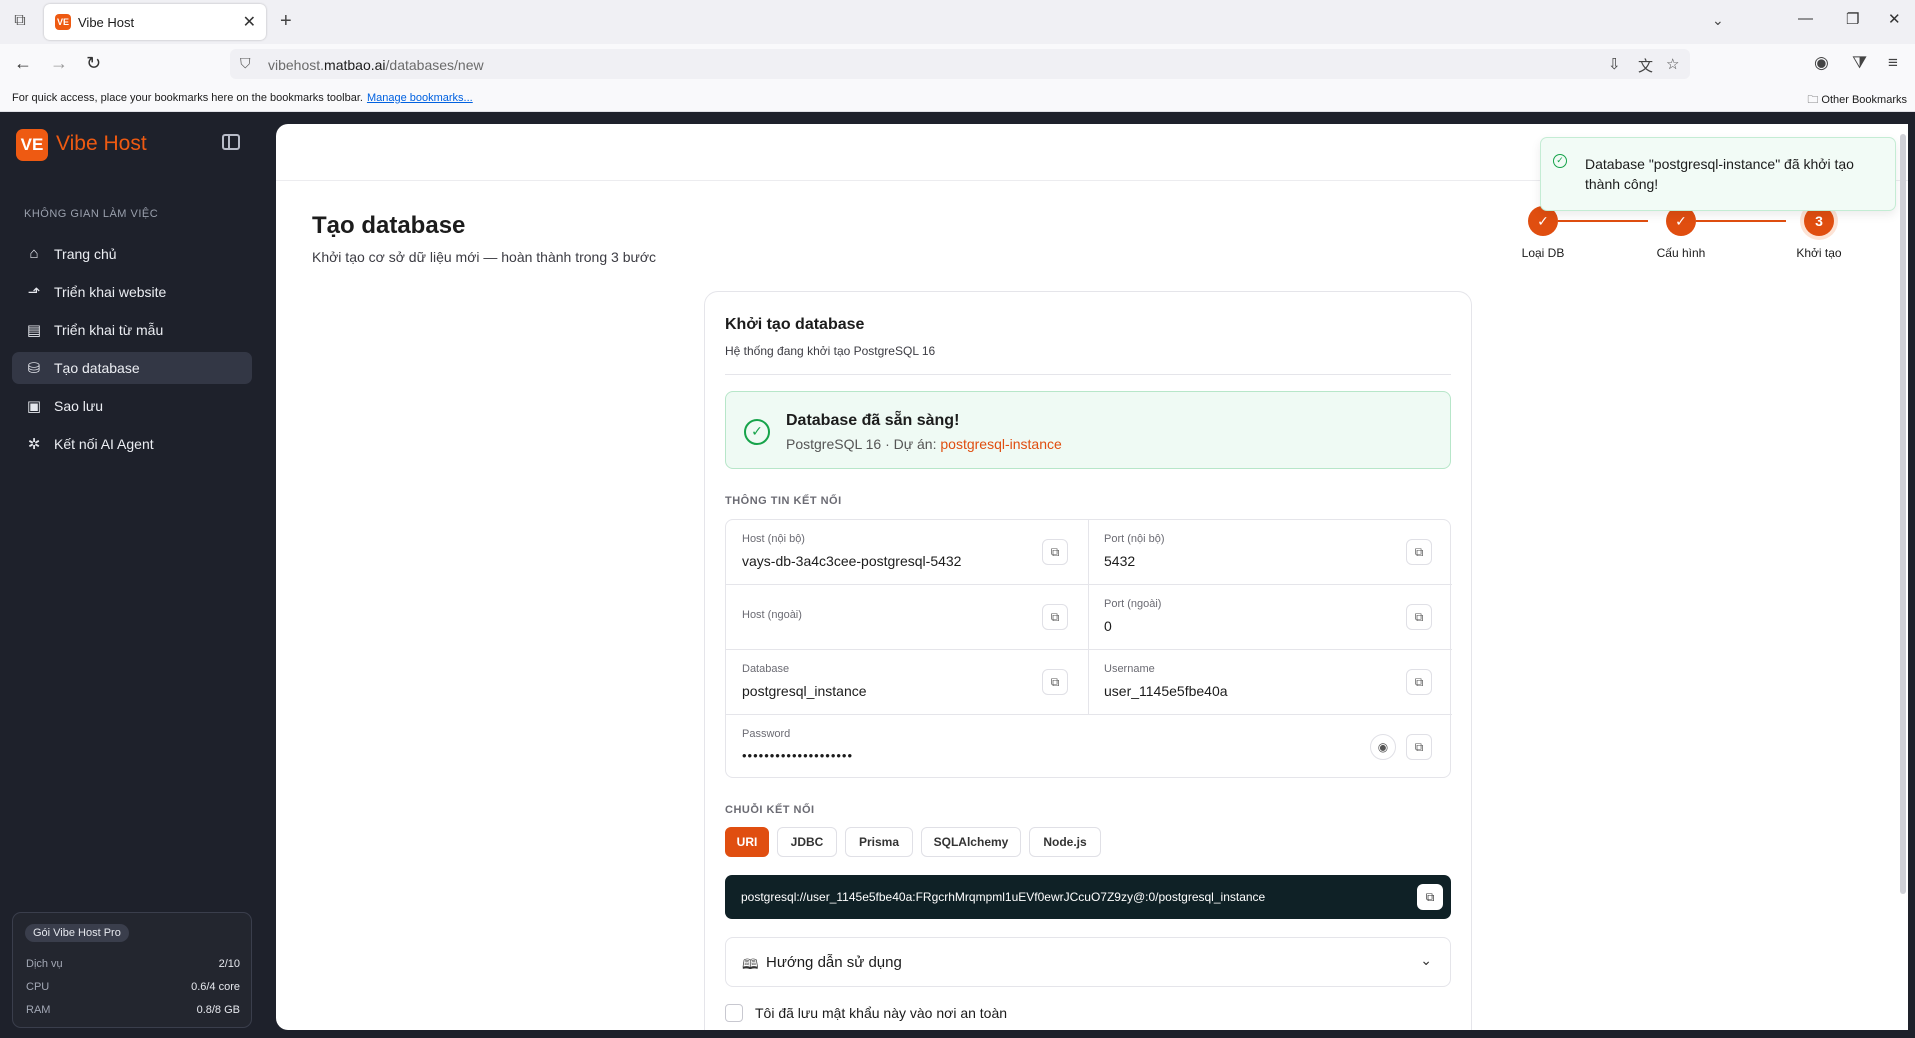 This screenshot has width=1915, height=1038. Describe the element at coordinates (245, 63) in the screenshot. I see `shield-icon: ⛉` at that location.